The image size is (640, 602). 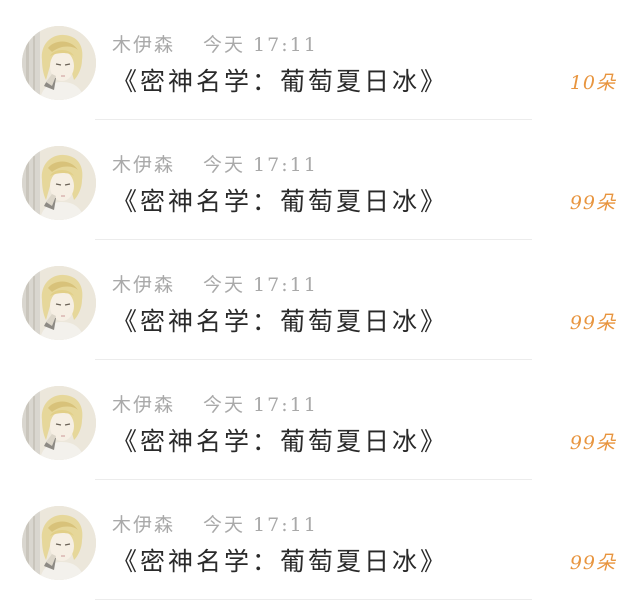 What do you see at coordinates (592, 82) in the screenshot?
I see `gift-count: 10朵` at bounding box center [592, 82].